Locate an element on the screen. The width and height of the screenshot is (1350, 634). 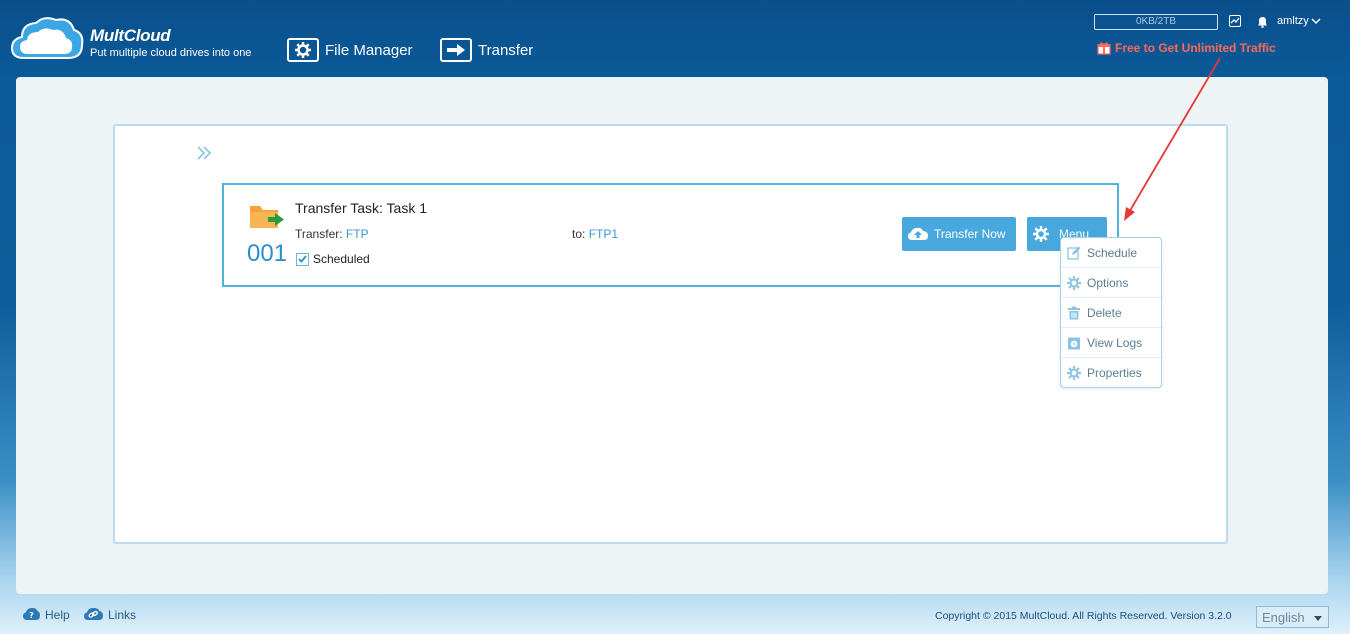
menu-item-label: Properties is located at coordinates (1114, 373).